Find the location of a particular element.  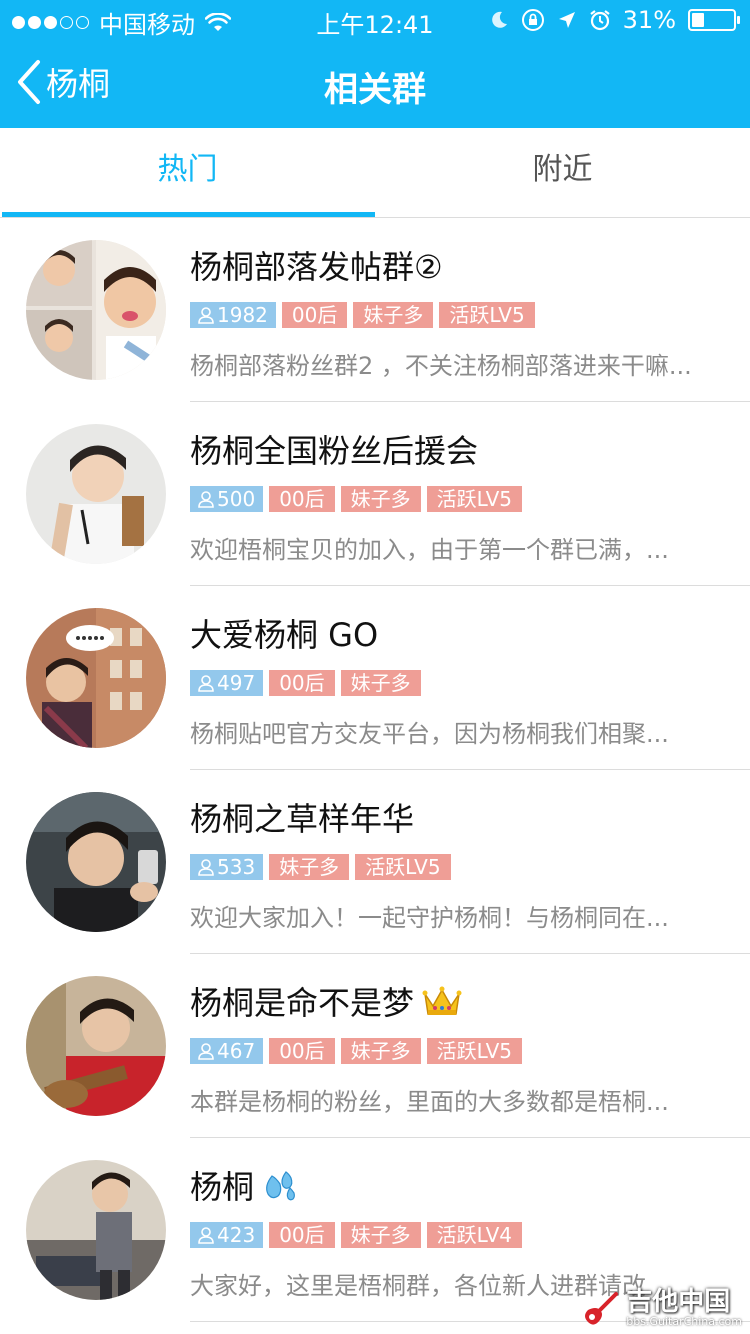

group-tags: 467 00后 妹子多 活跃LV5 is located at coordinates (356, 1051).